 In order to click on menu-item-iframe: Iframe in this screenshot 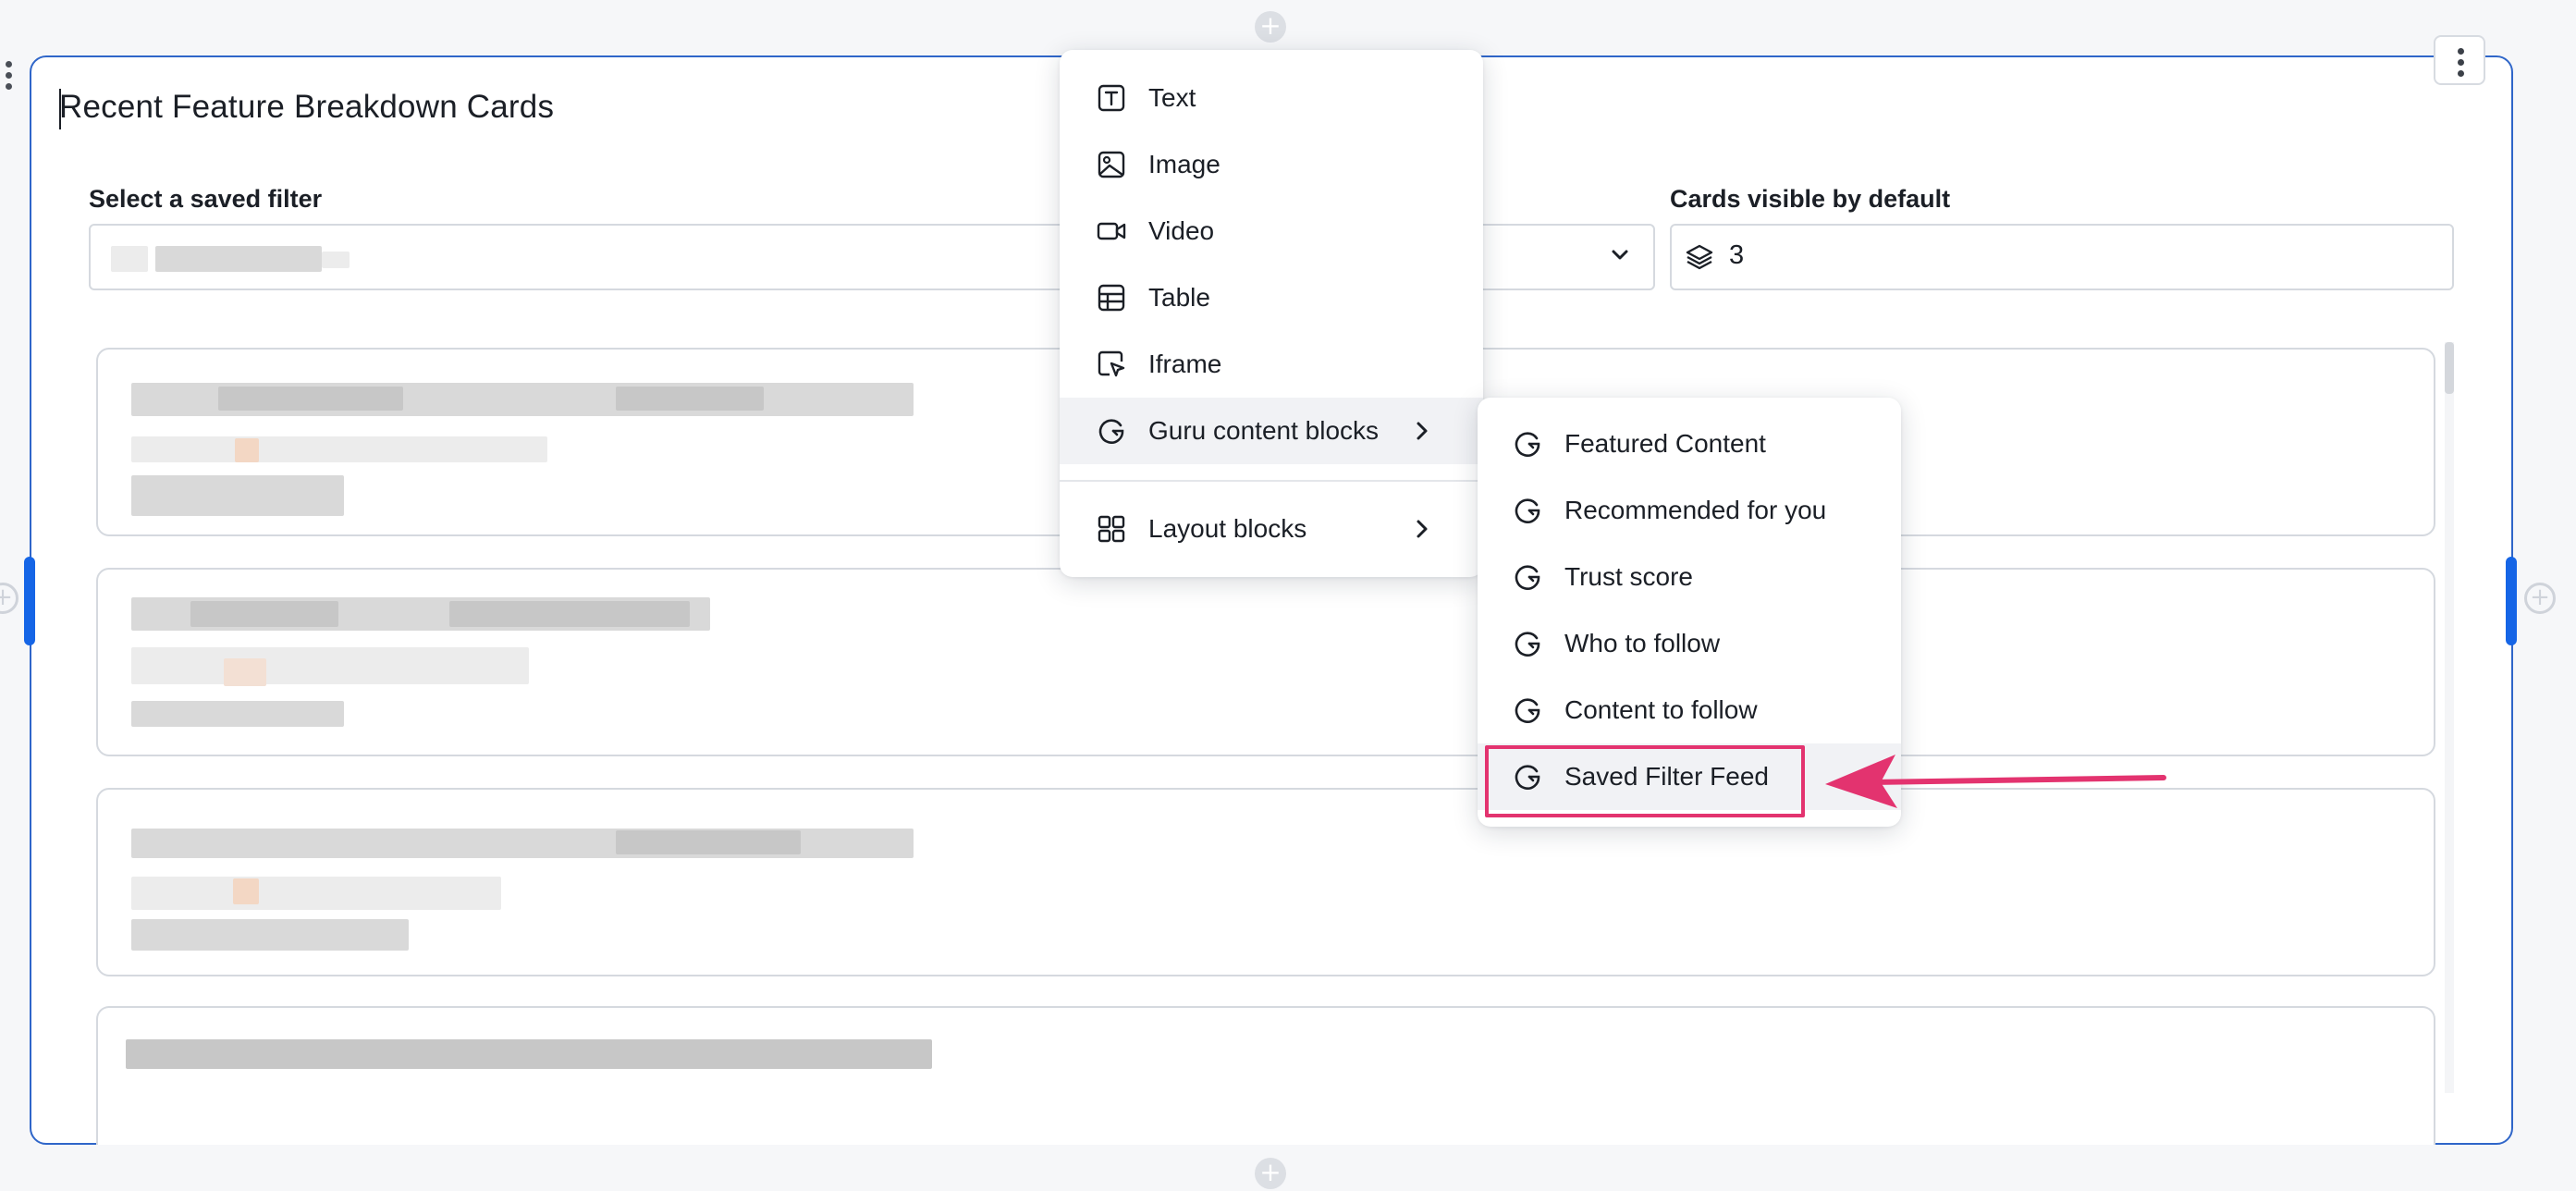, I will do `click(1271, 364)`.